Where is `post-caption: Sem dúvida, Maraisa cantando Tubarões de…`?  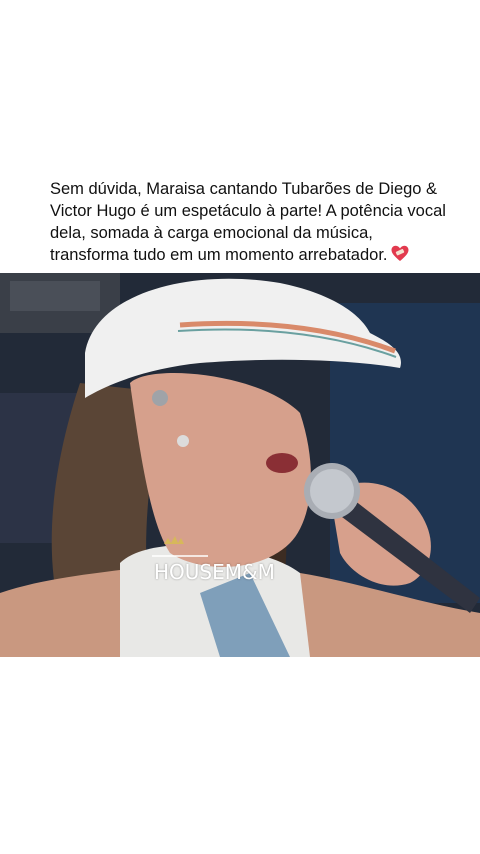
post-caption: Sem dúvida, Maraisa cantando Tubarões de… is located at coordinates (250, 223).